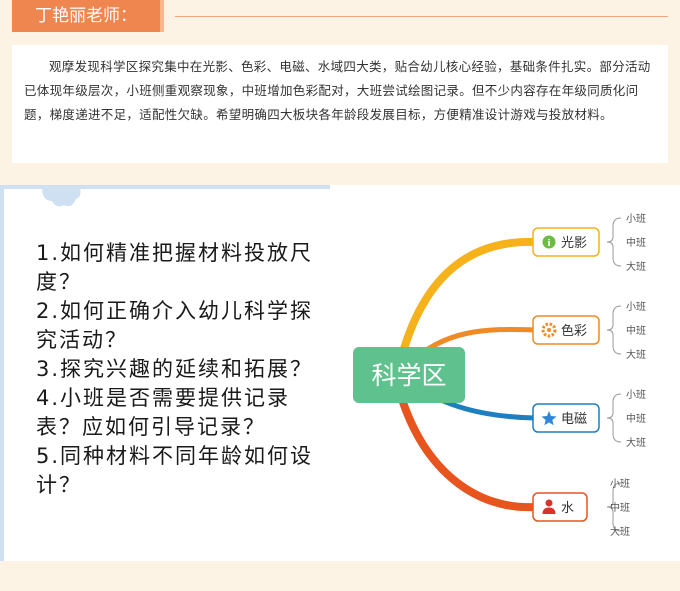 The width and height of the screenshot is (680, 591). I want to click on branch-label-color: 色彩, so click(574, 331).